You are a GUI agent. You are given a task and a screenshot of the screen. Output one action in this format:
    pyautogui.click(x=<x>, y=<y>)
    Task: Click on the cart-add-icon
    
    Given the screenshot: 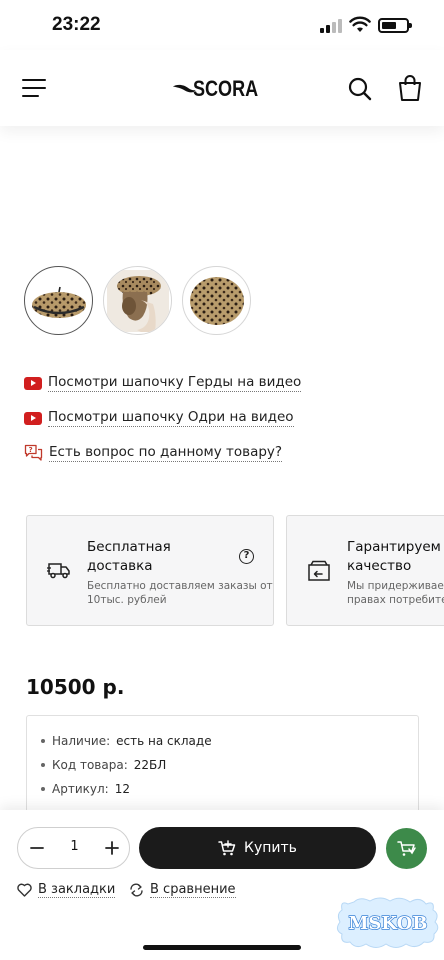 What is the action you would take?
    pyautogui.click(x=227, y=848)
    